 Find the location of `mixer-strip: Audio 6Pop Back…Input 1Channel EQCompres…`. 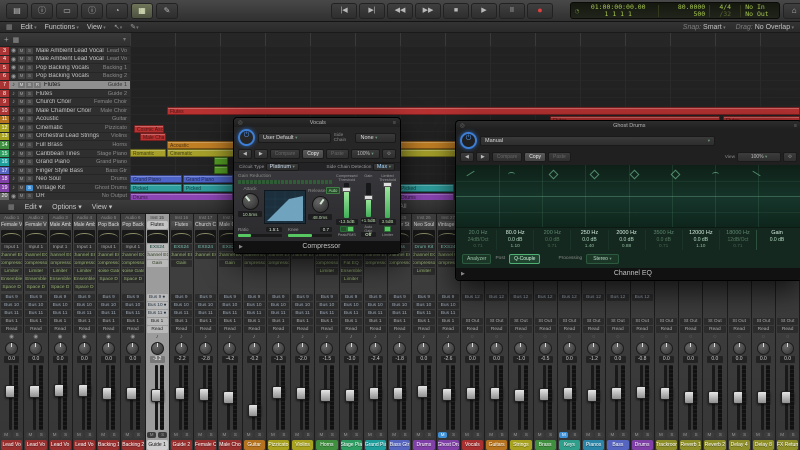

mixer-strip: Audio 6Pop Back…Input 1Channel EQCompres… is located at coordinates (133, 332).